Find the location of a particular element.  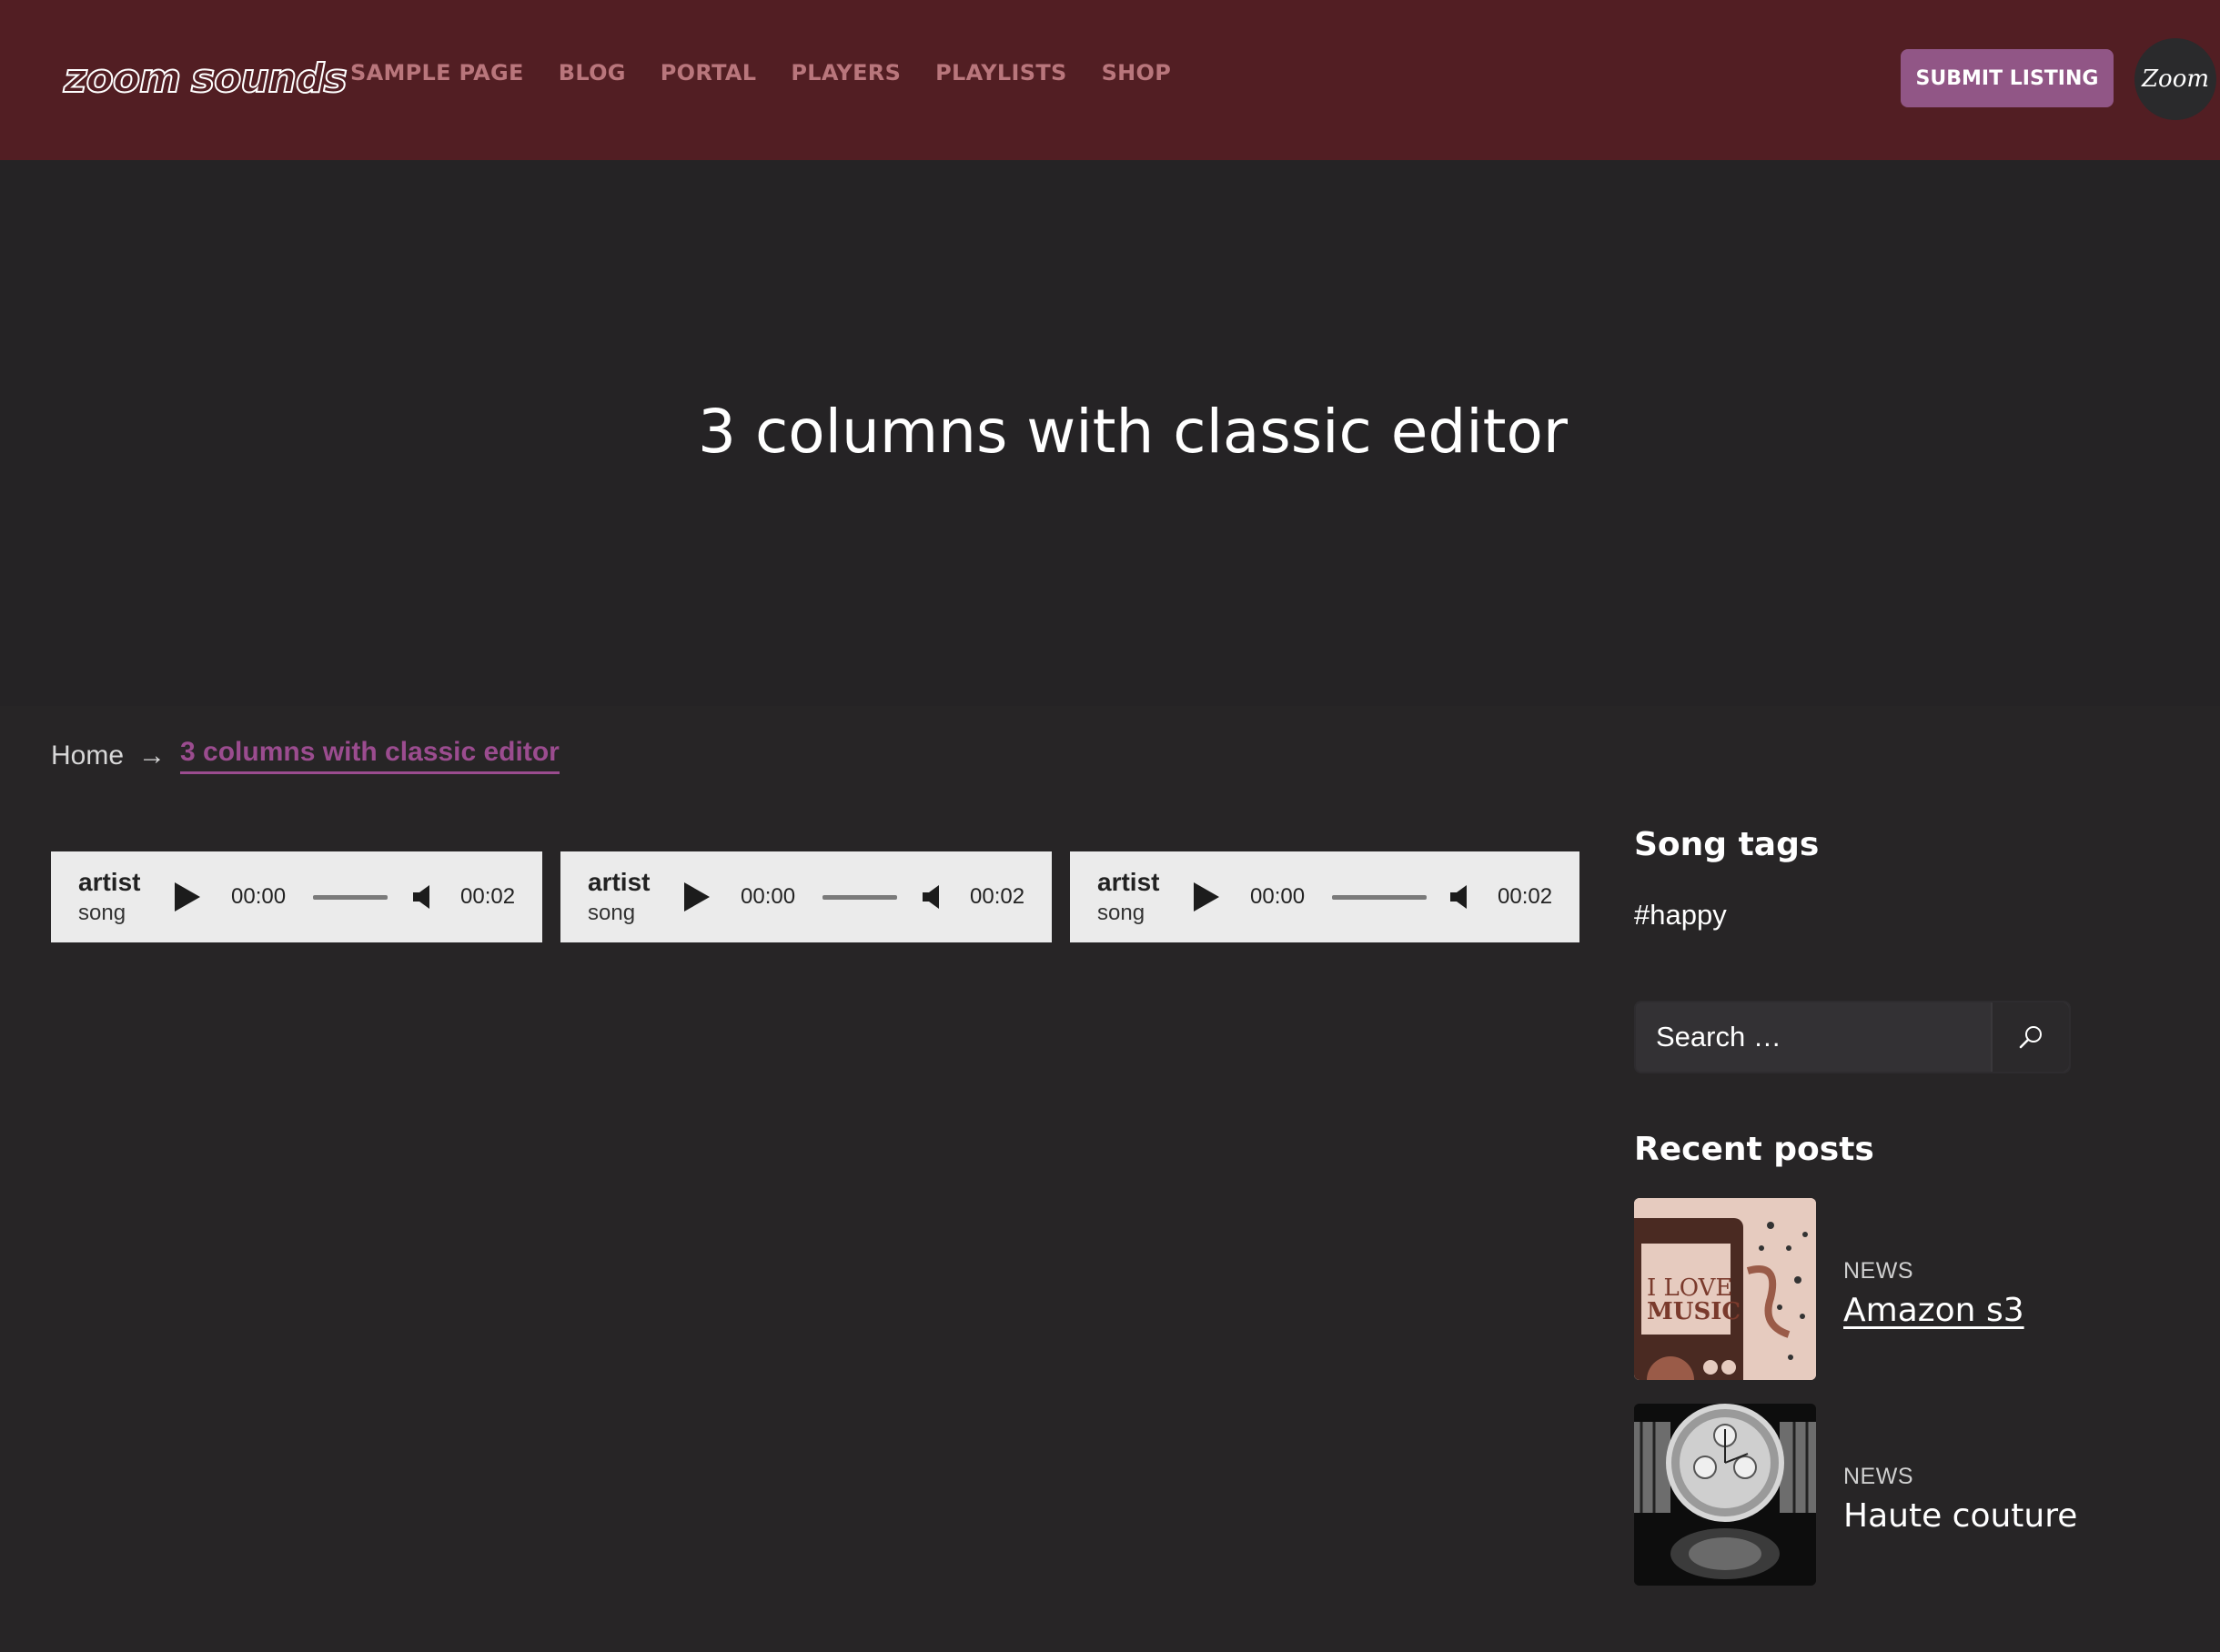

submit-listing-button: SUBMIT LISTING is located at coordinates (2008, 78).